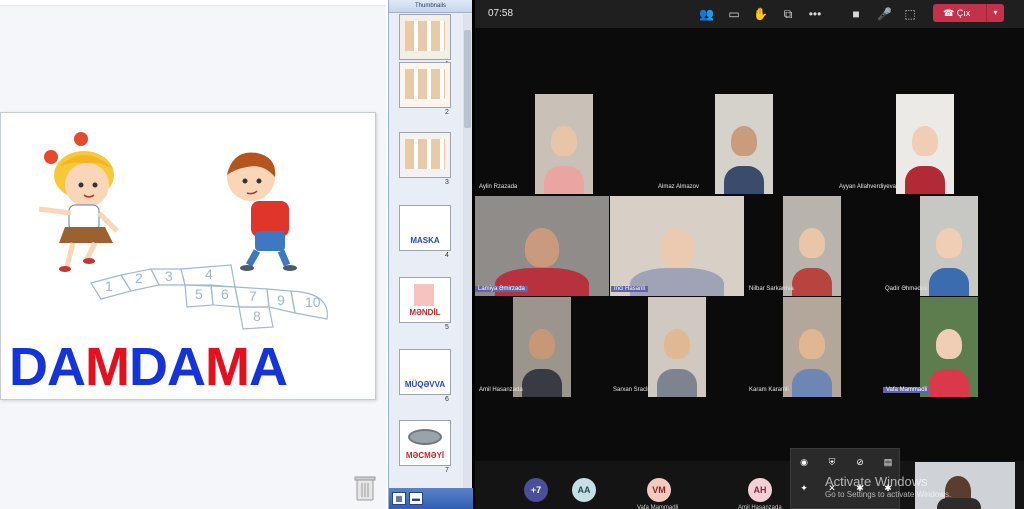  Describe the element at coordinates (734, 14) in the screenshot. I see `chat-icon: ▭` at that location.